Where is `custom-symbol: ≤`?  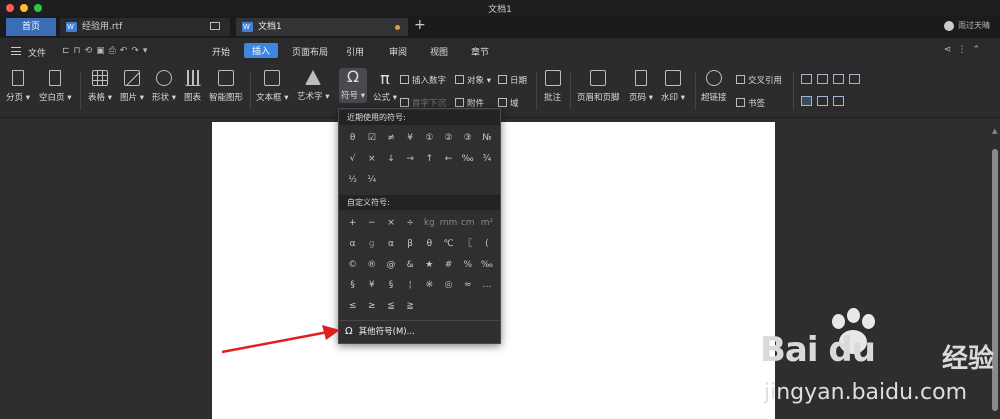
custom-symbol: ≤ is located at coordinates (352, 306).